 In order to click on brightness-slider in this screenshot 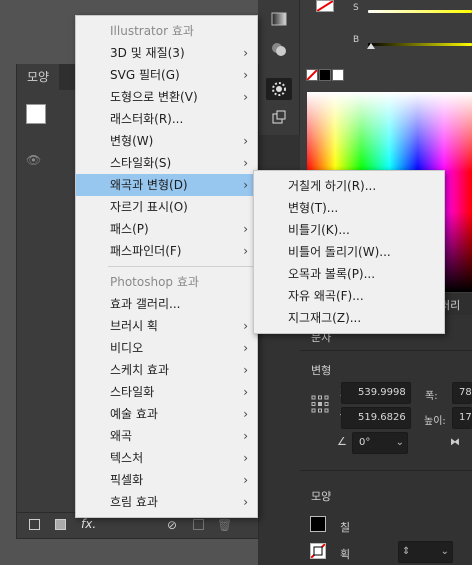, I will do `click(420, 44)`.